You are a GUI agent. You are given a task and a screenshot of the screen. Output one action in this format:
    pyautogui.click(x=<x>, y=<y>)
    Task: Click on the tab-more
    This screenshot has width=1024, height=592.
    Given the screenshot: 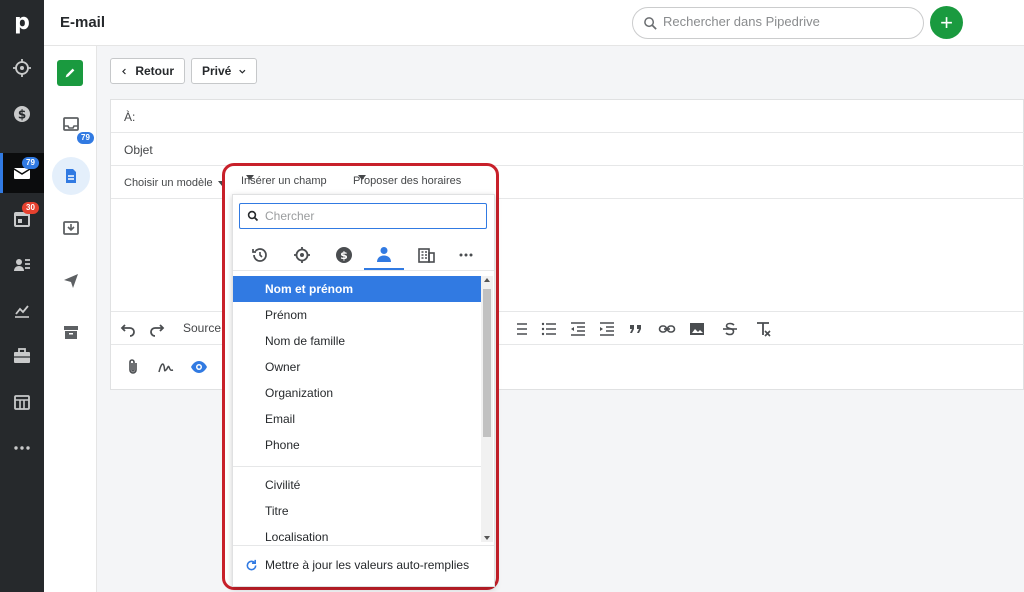 What is the action you would take?
    pyautogui.click(x=466, y=254)
    